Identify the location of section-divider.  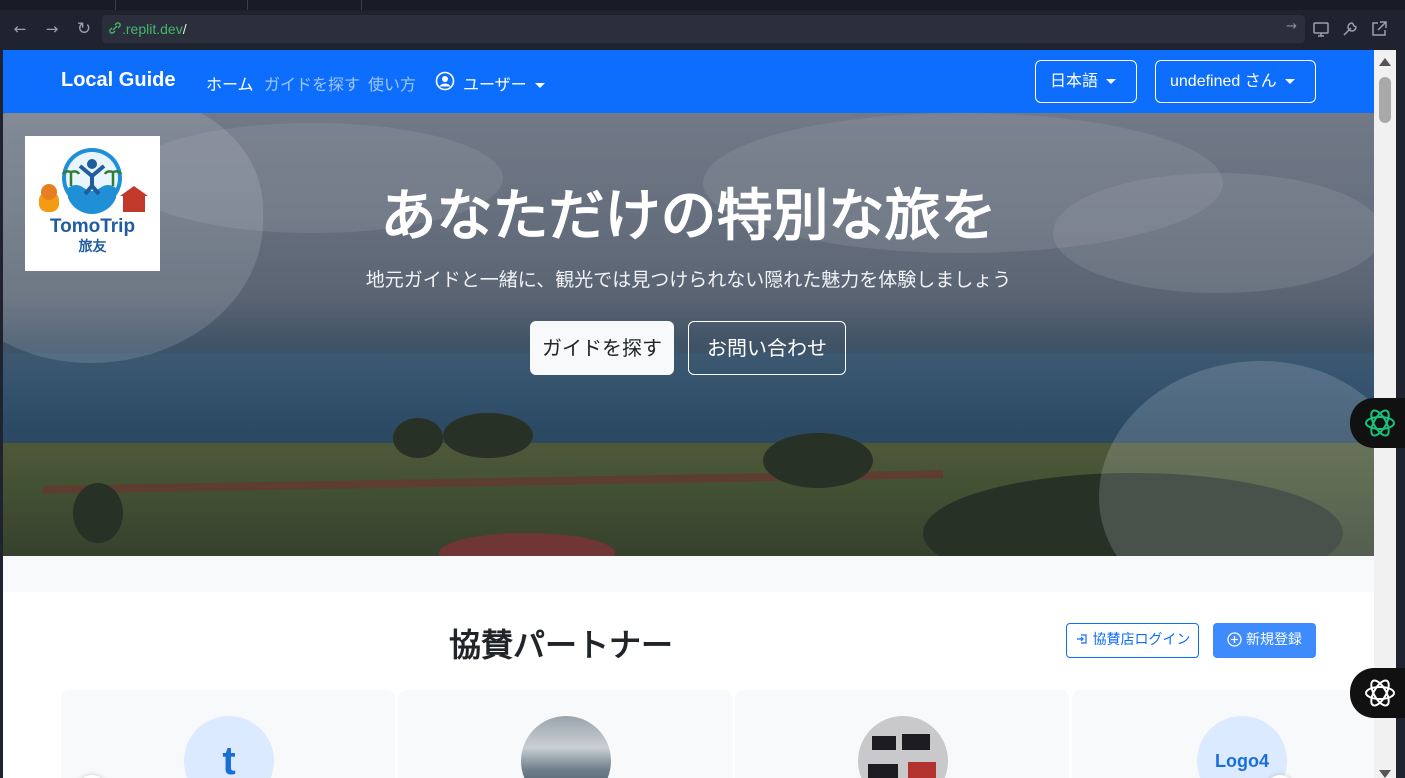
(688, 574).